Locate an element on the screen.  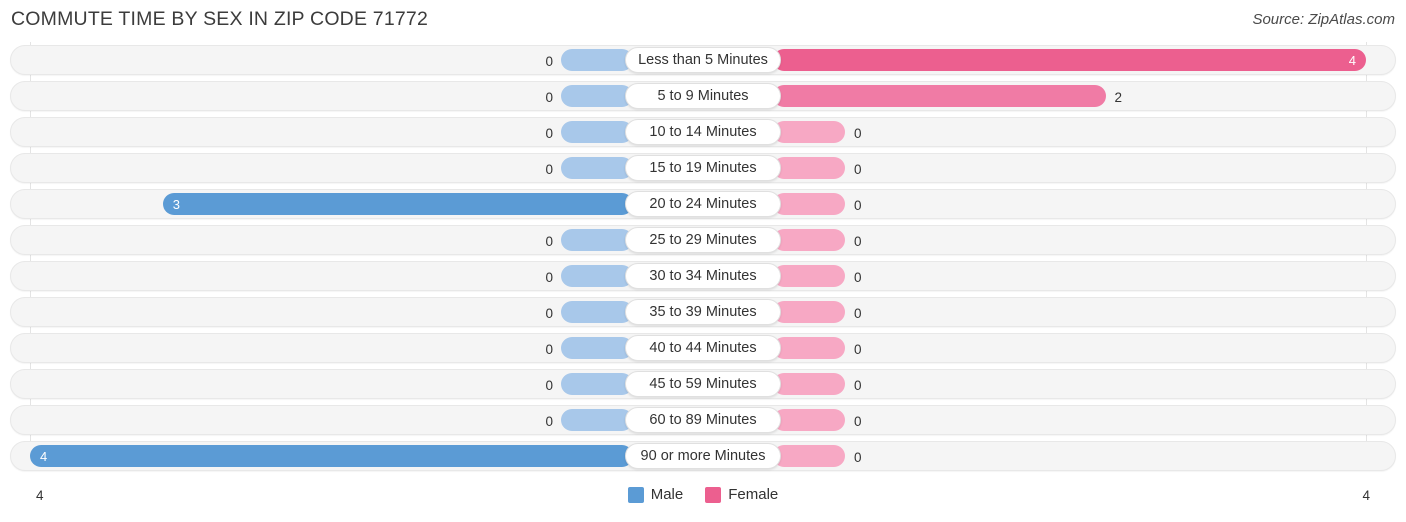
row-bars: 0 0 60 to 89 Minutes is located at coordinates (703, 420).